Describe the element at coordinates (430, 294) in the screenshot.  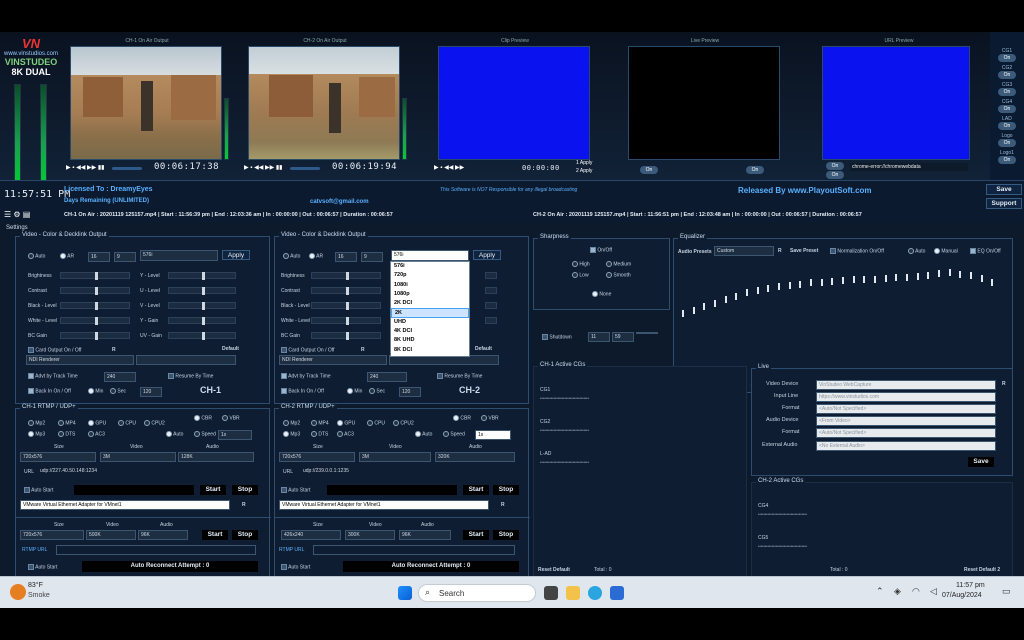
I see `format-option: 1080p` at that location.